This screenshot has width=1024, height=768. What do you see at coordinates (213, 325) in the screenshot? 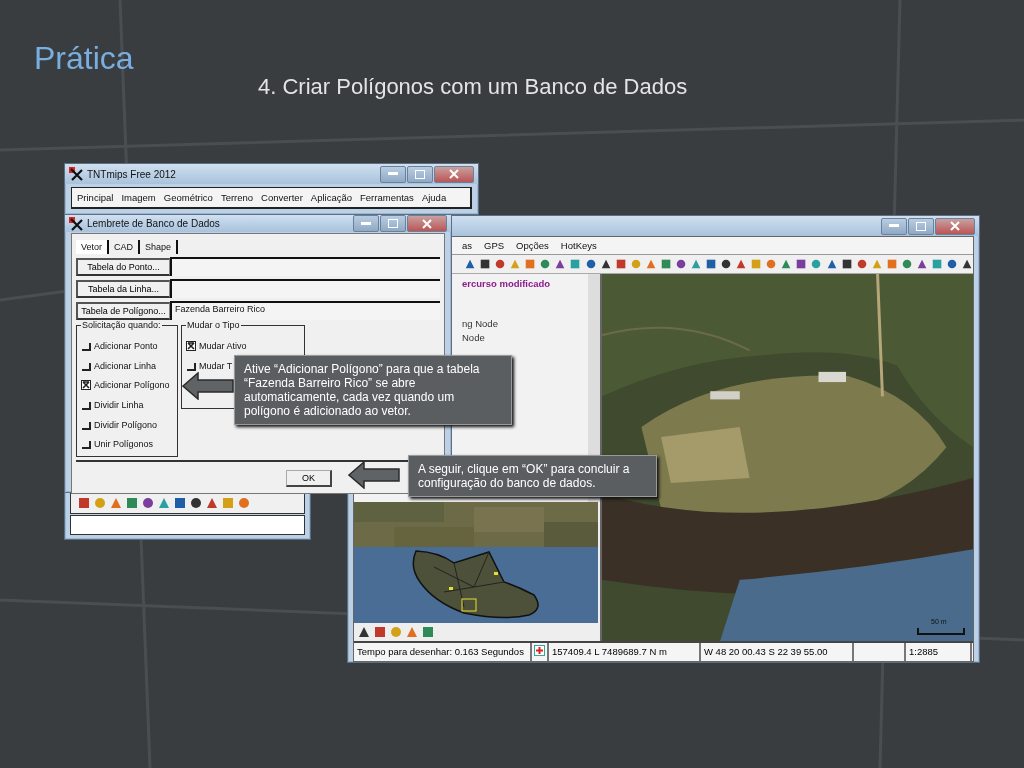
I see `group-title: Mudar o Tipo` at bounding box center [213, 325].